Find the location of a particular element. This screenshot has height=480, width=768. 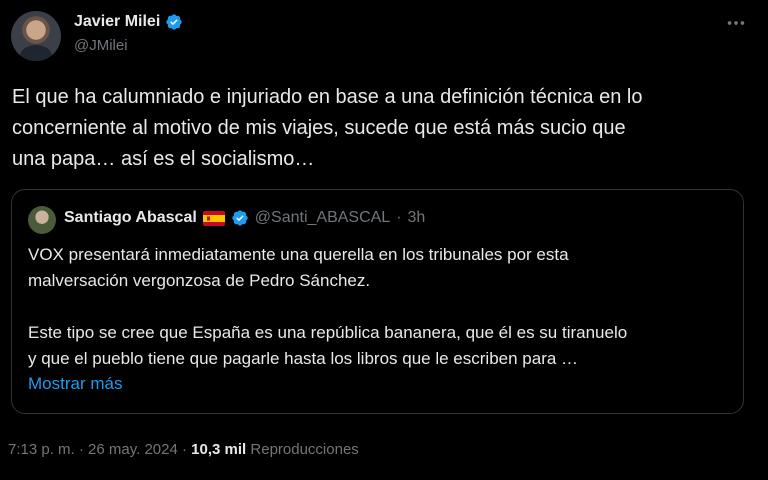

more-horizontal-icon is located at coordinates (736, 24).